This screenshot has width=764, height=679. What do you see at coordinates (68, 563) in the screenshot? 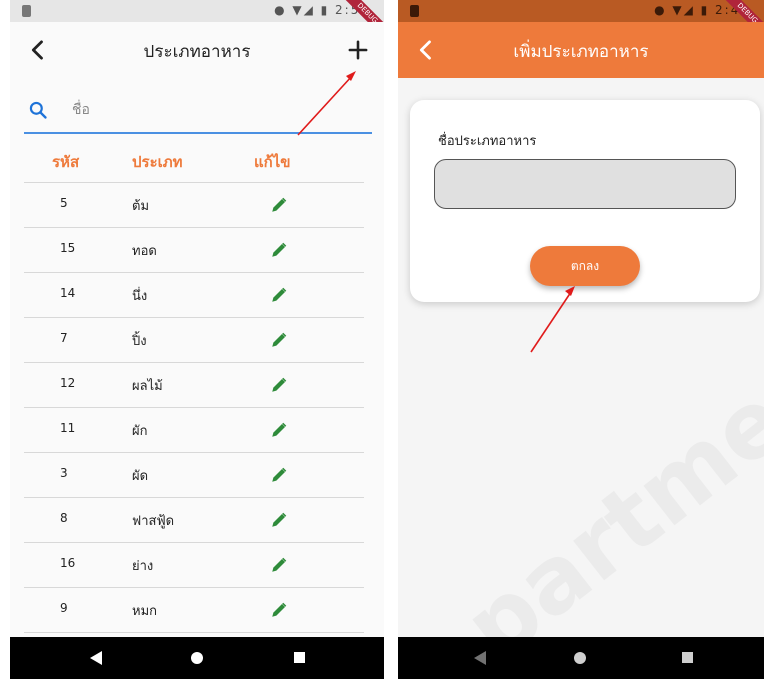
I see `row-code: 16` at bounding box center [68, 563].